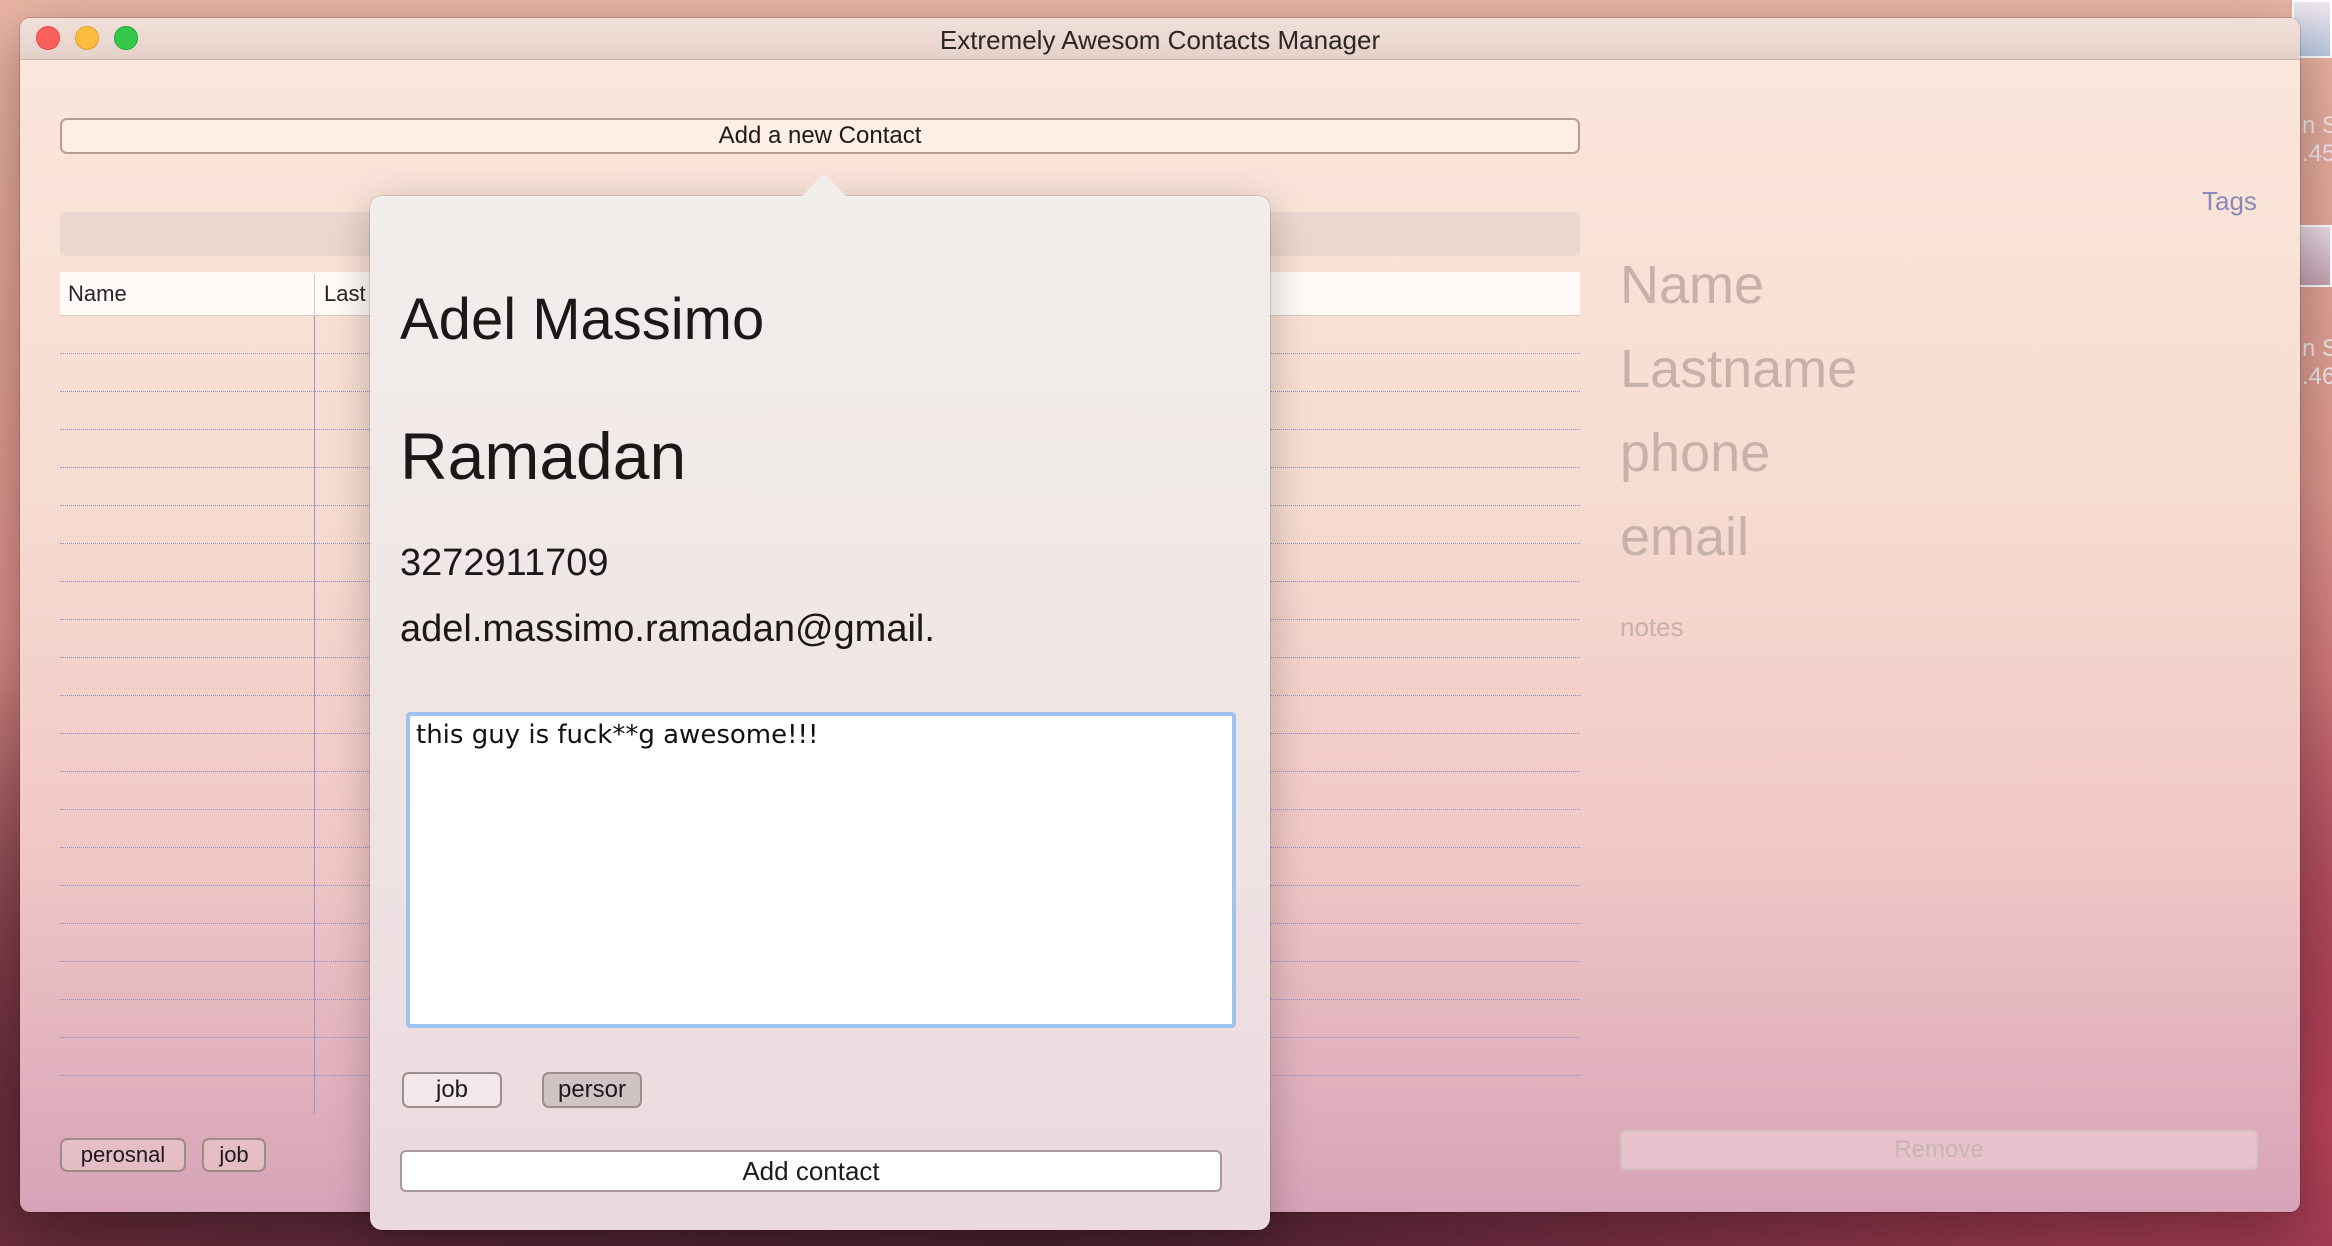 Image resolution: width=2332 pixels, height=1246 pixels. Describe the element at coordinates (1692, 285) in the screenshot. I see `detail-name-field: Name` at that location.